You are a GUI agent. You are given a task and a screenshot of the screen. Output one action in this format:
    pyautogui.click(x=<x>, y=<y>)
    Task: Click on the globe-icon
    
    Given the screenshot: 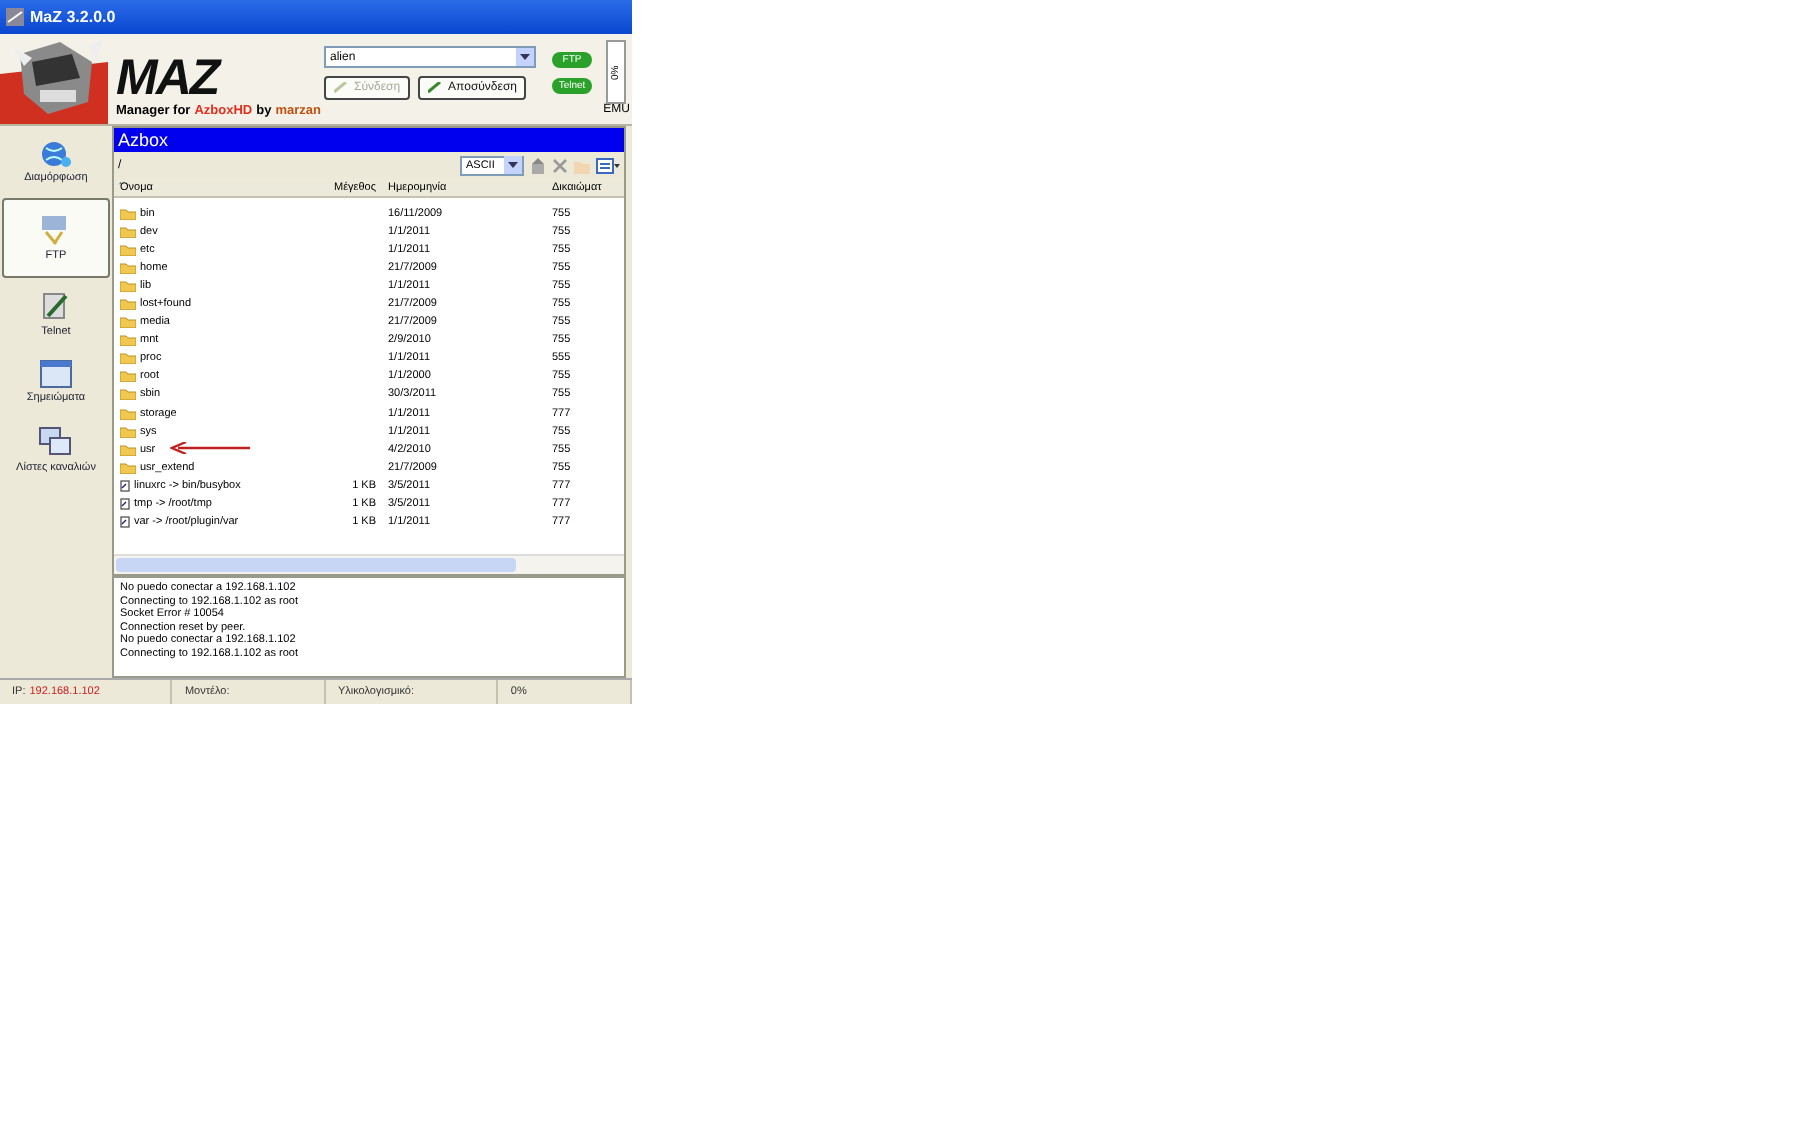 What is the action you would take?
    pyautogui.click(x=56, y=154)
    